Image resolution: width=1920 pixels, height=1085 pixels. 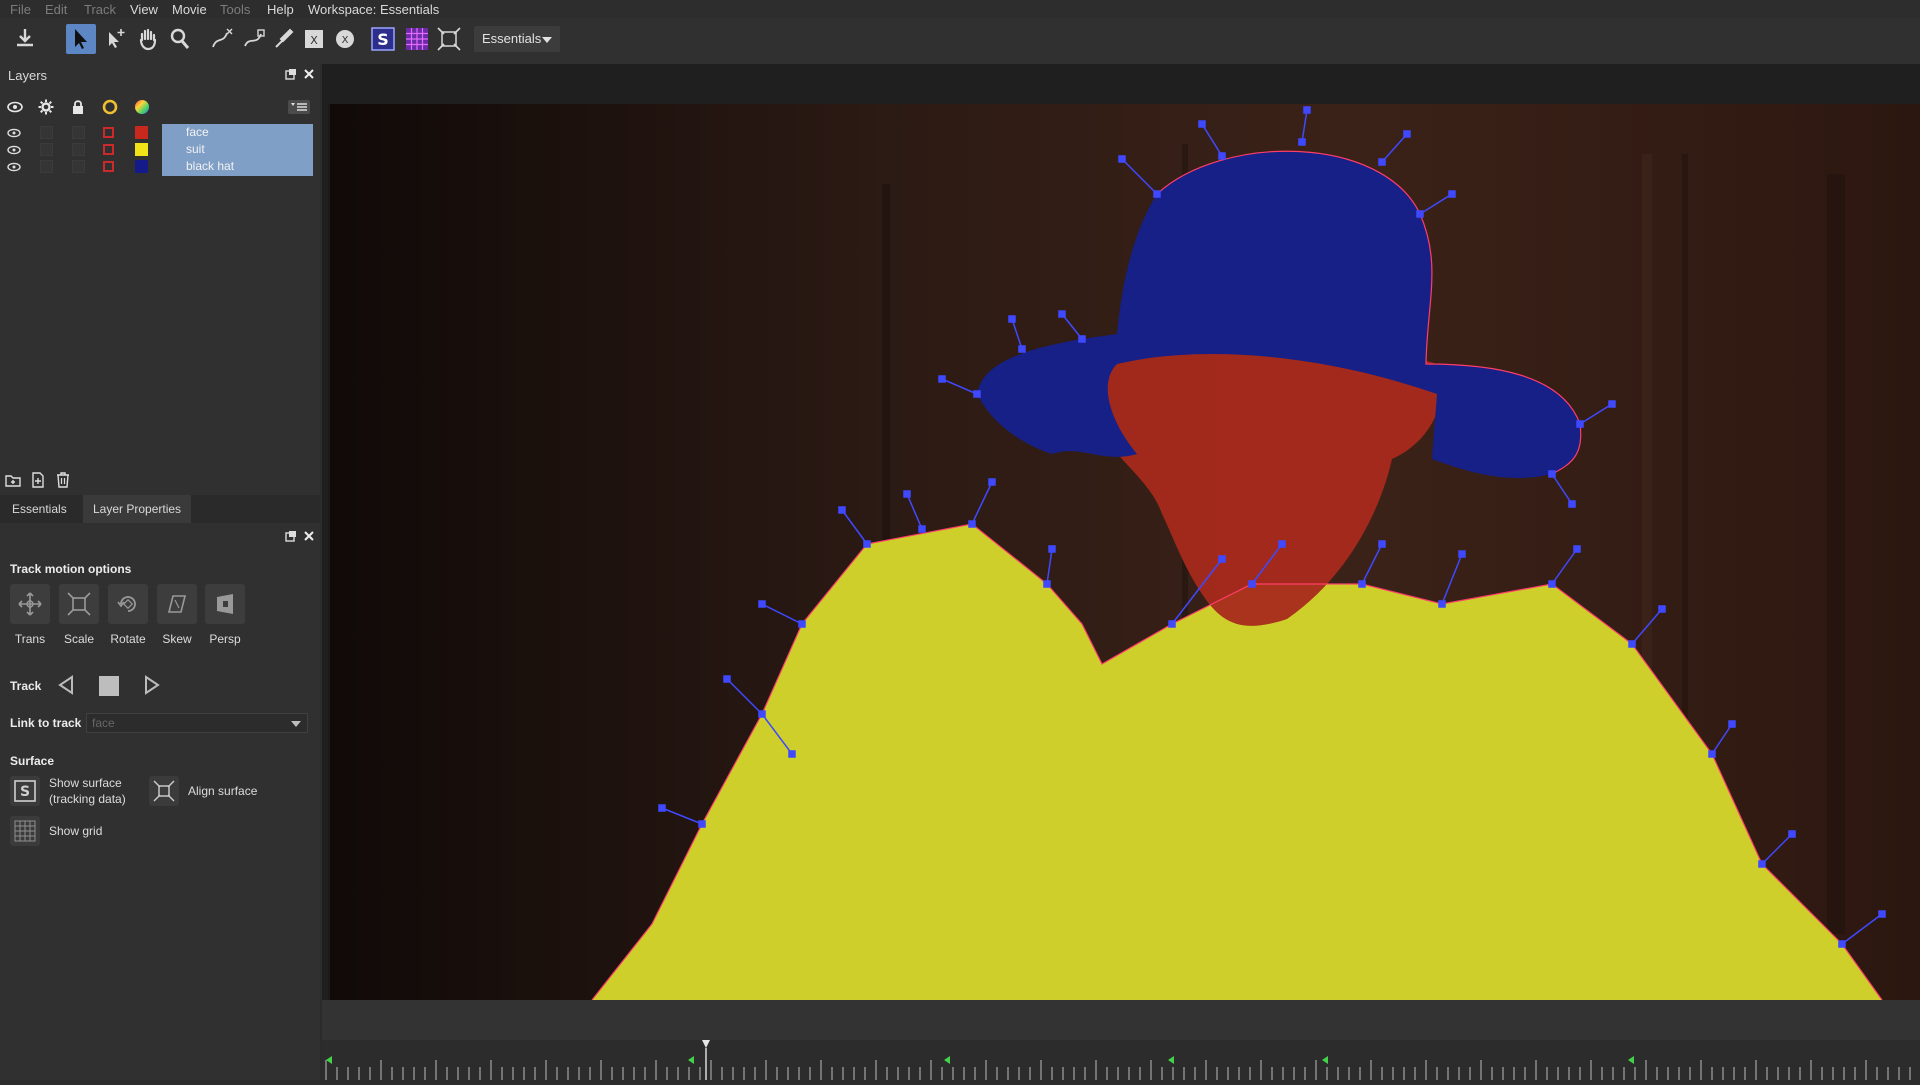 What do you see at coordinates (100, 9) in the screenshot?
I see `menu-track: Track` at bounding box center [100, 9].